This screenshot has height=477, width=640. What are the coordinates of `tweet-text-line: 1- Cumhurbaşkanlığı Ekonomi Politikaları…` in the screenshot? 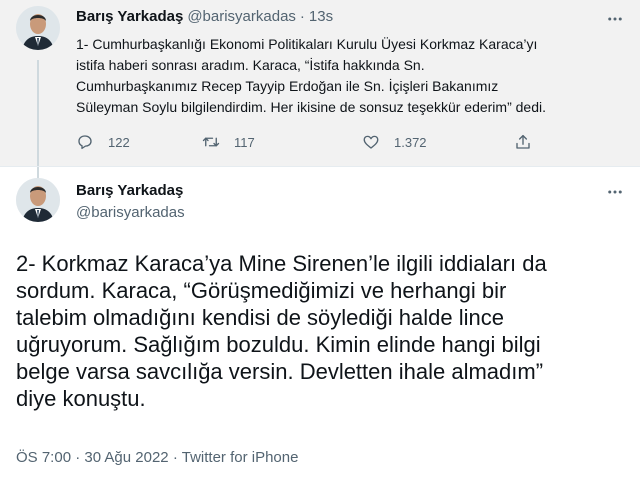 It's located at (307, 44).